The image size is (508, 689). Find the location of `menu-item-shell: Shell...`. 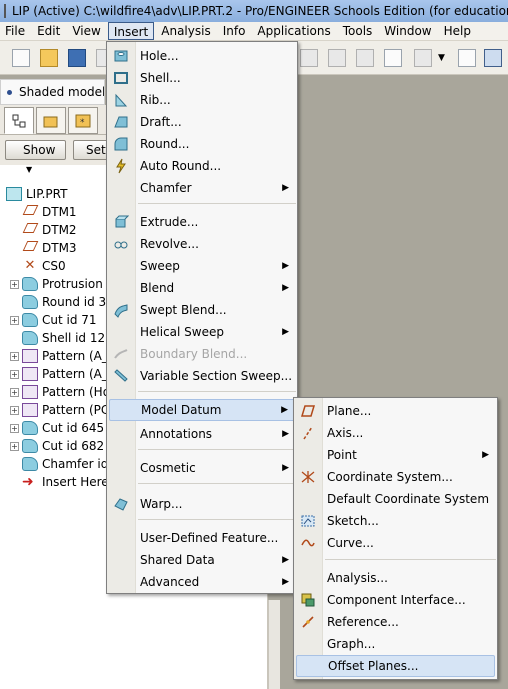

menu-item-shell: Shell... is located at coordinates (202, 78).